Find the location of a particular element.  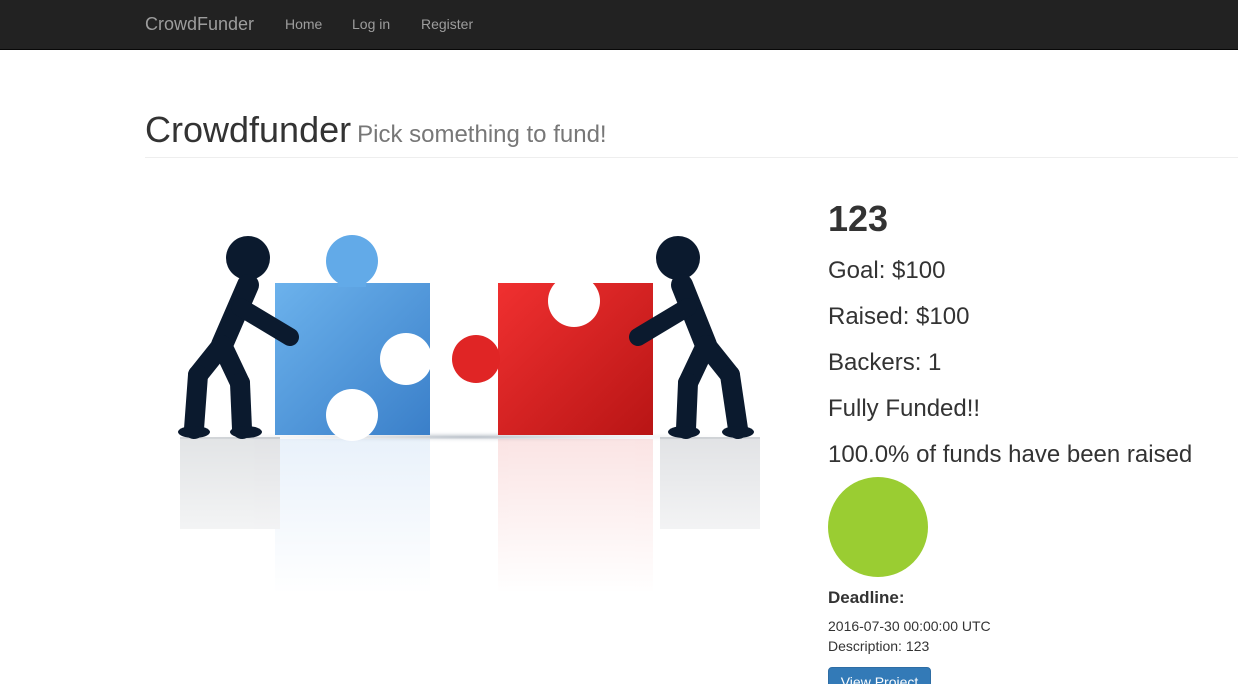

nav-register-link: Register is located at coordinates (447, 24).